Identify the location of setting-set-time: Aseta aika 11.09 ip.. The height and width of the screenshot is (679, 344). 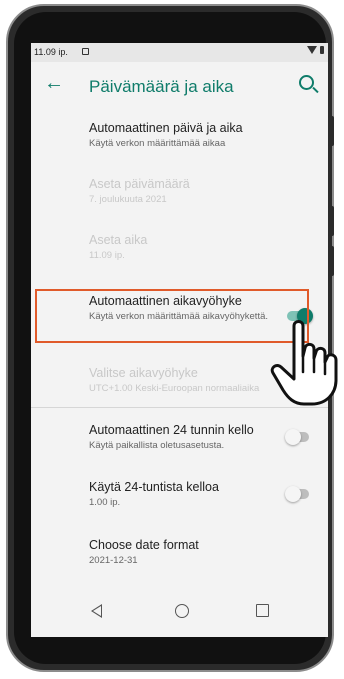
(194, 247).